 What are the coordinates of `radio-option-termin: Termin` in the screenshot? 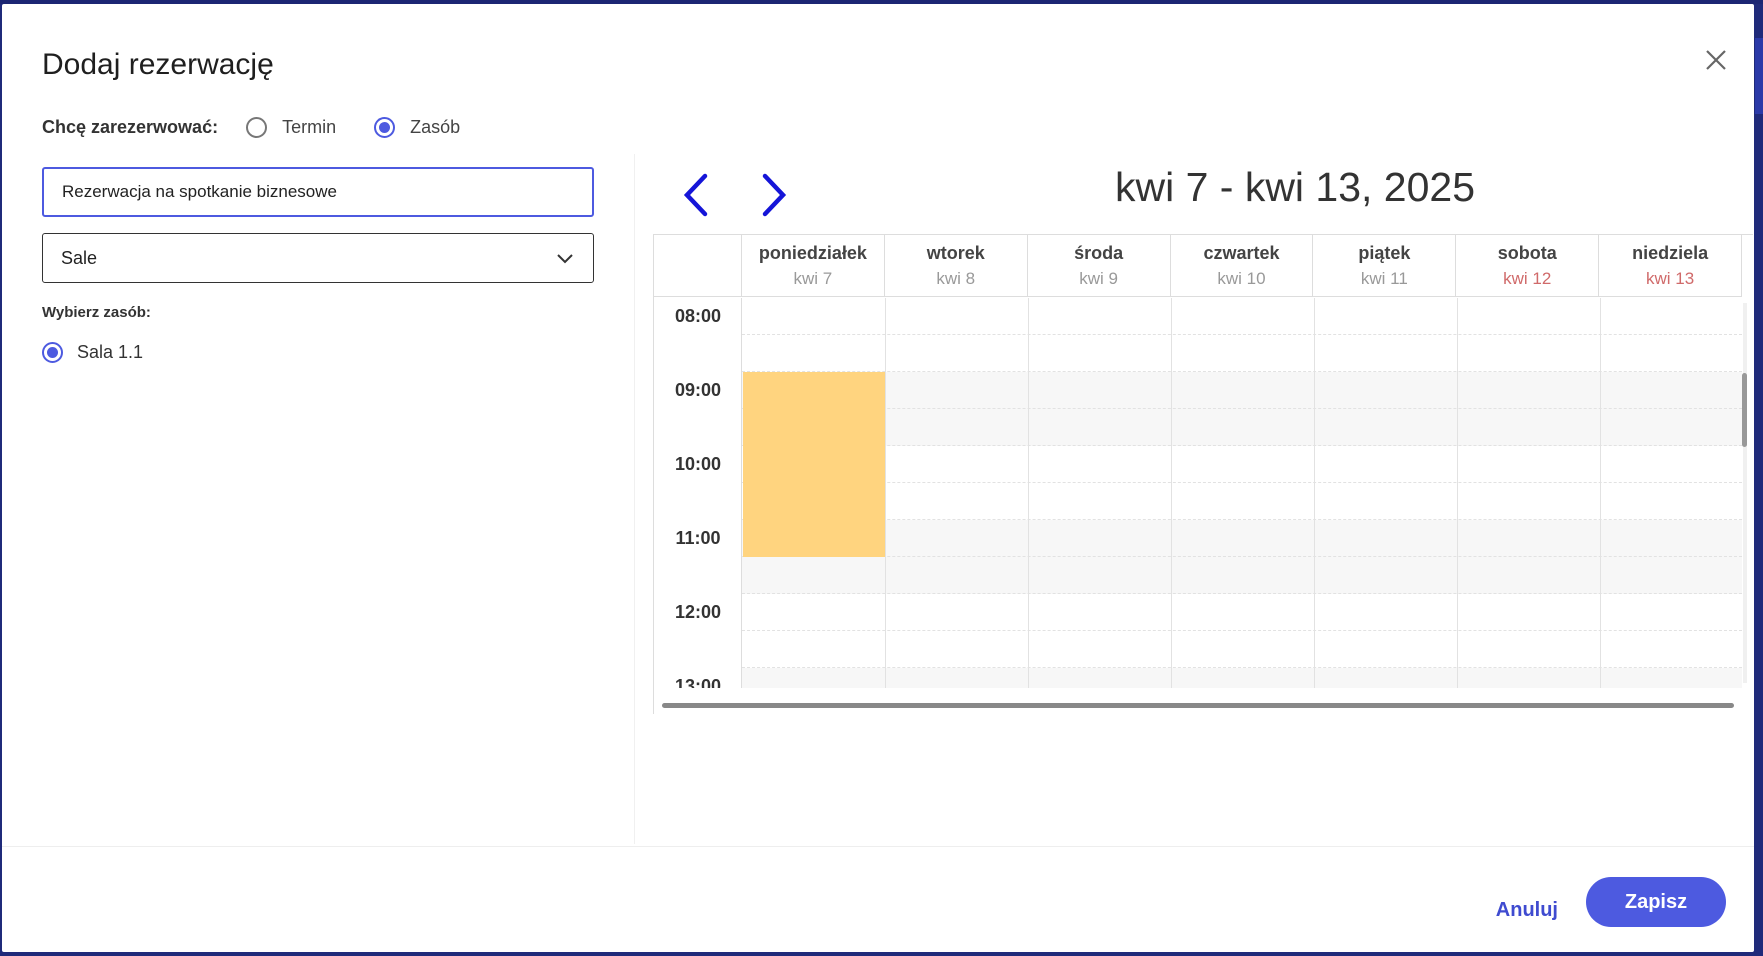 It's located at (291, 127).